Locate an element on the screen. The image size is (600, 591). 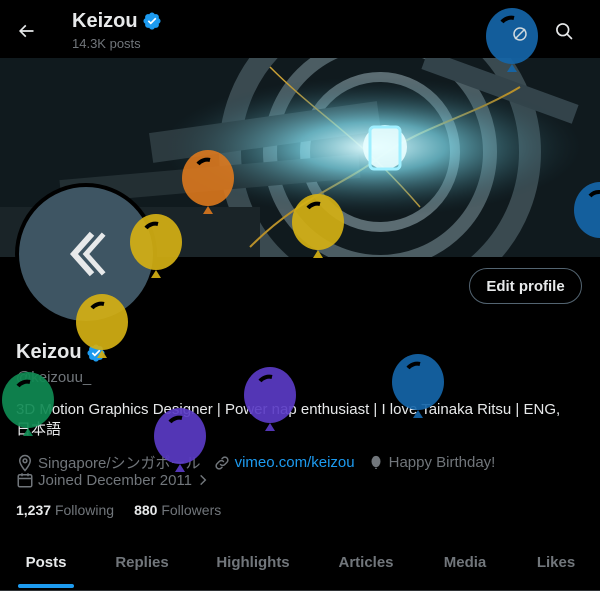
tab-articles: Articles is located at coordinates (366, 562).